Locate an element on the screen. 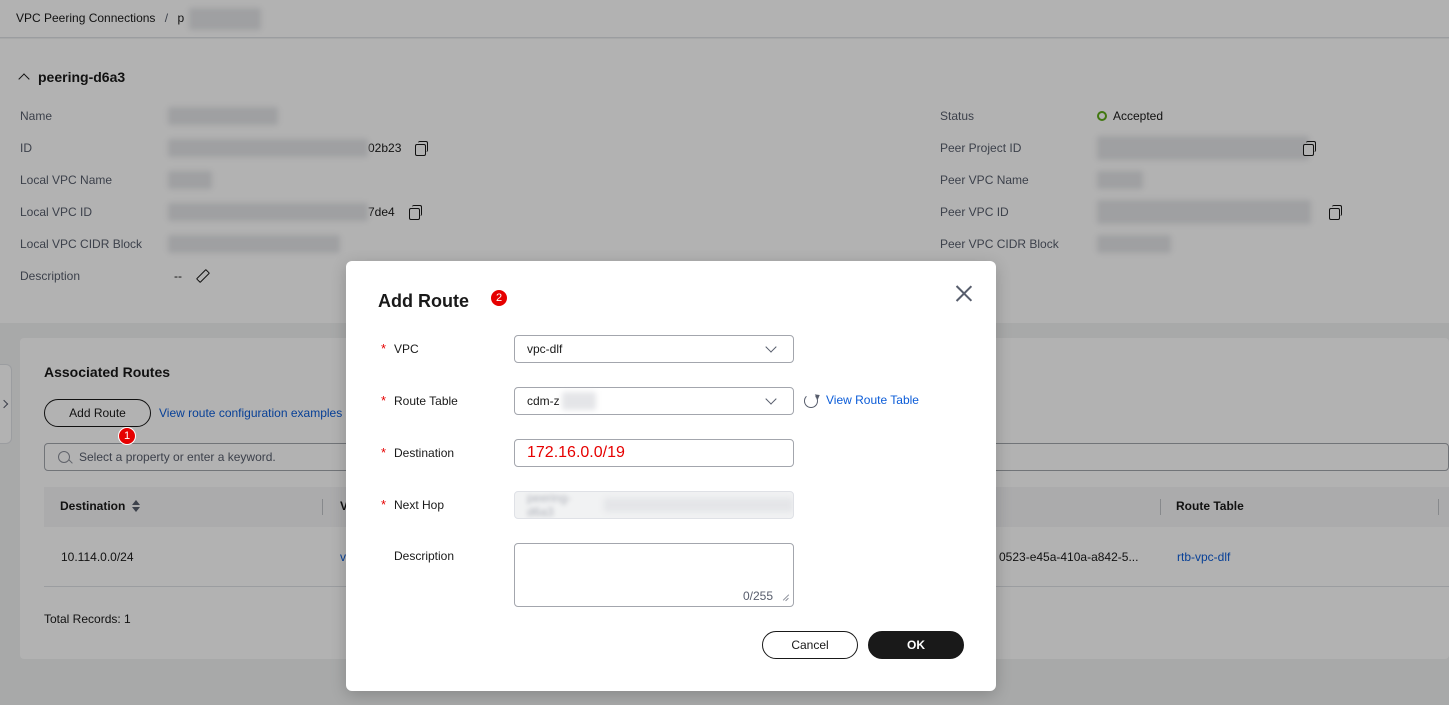  label-text: Destination is located at coordinates (424, 452).